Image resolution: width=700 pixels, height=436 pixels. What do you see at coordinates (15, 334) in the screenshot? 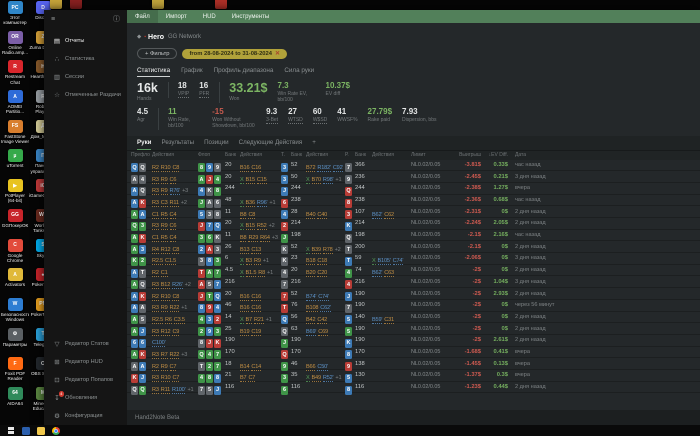
I see `app-icon: ⚙` at bounding box center [15, 334].